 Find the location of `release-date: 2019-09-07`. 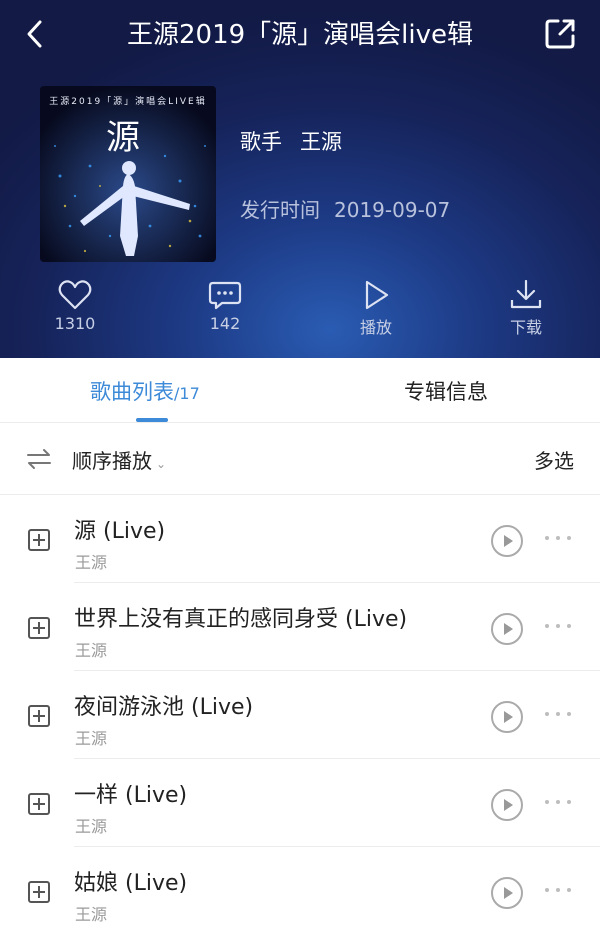

release-date: 2019-09-07 is located at coordinates (392, 210).